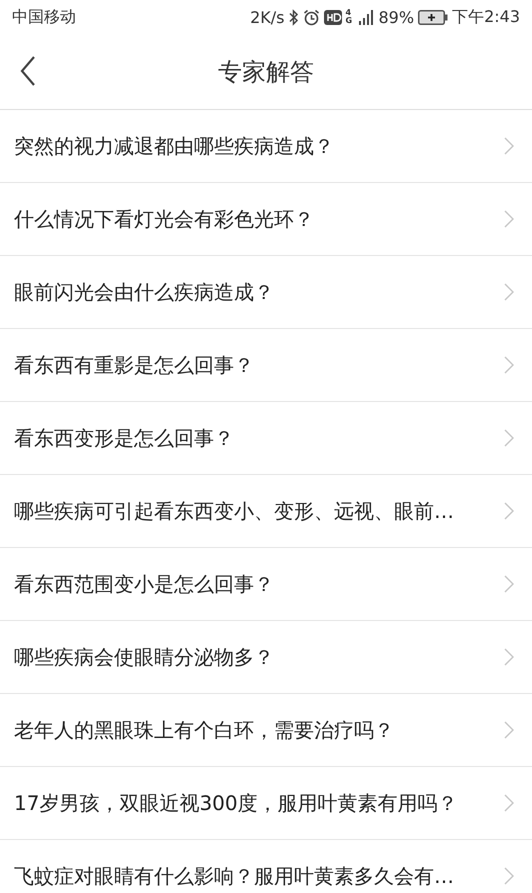  Describe the element at coordinates (293, 17) in the screenshot. I see `bluetooth-icon` at that location.